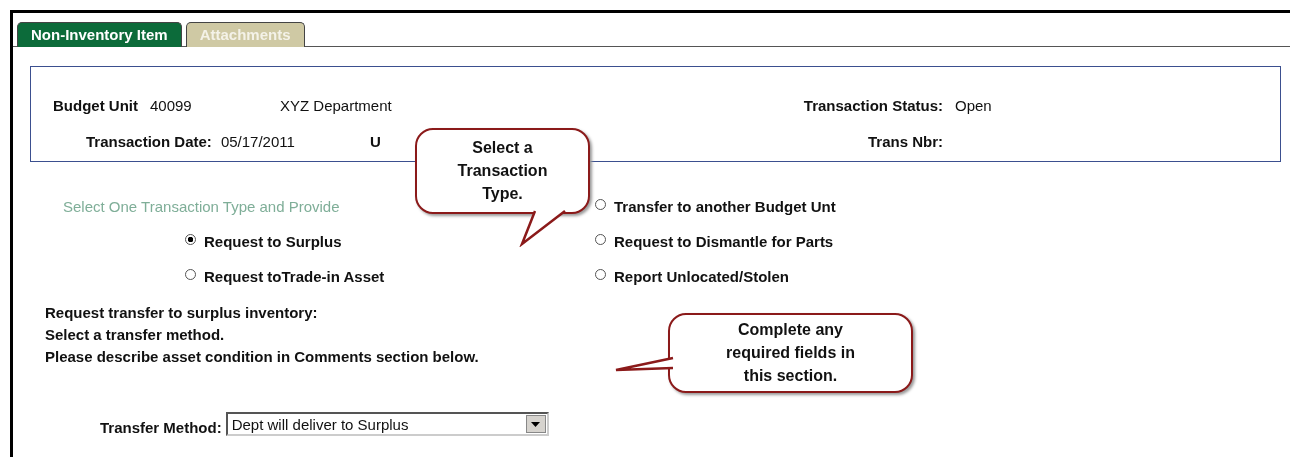 Image resolution: width=1293 pixels, height=457 pixels. I want to click on tab: Non-Inventory Item, so click(99, 34).